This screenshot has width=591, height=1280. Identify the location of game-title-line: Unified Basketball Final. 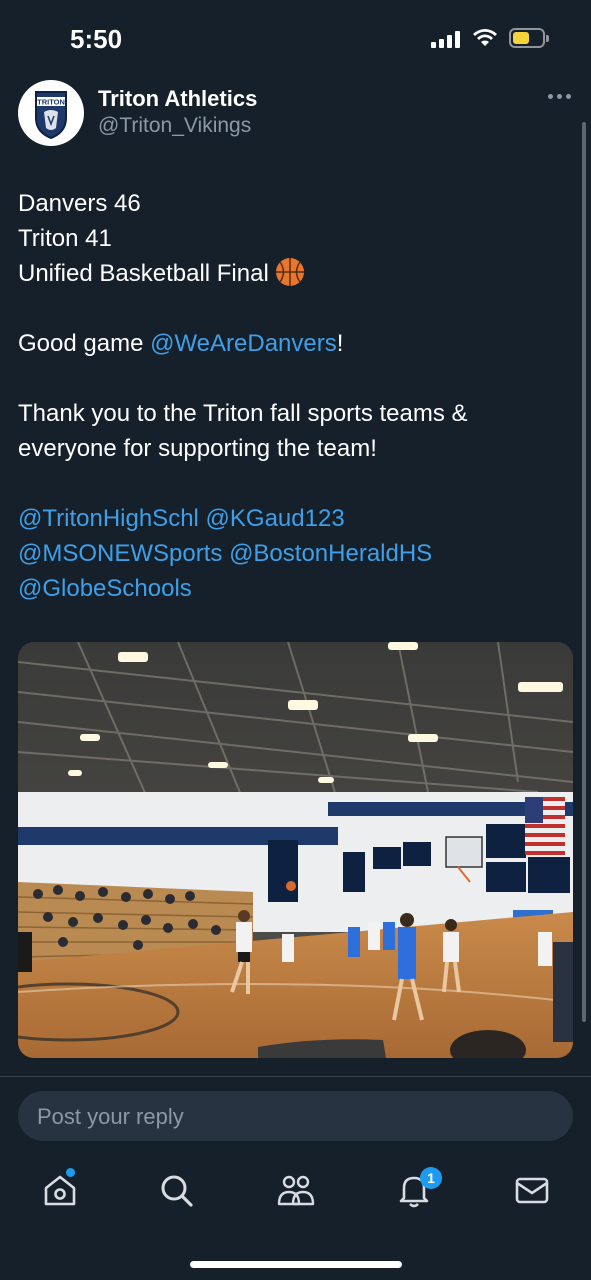
(288, 273).